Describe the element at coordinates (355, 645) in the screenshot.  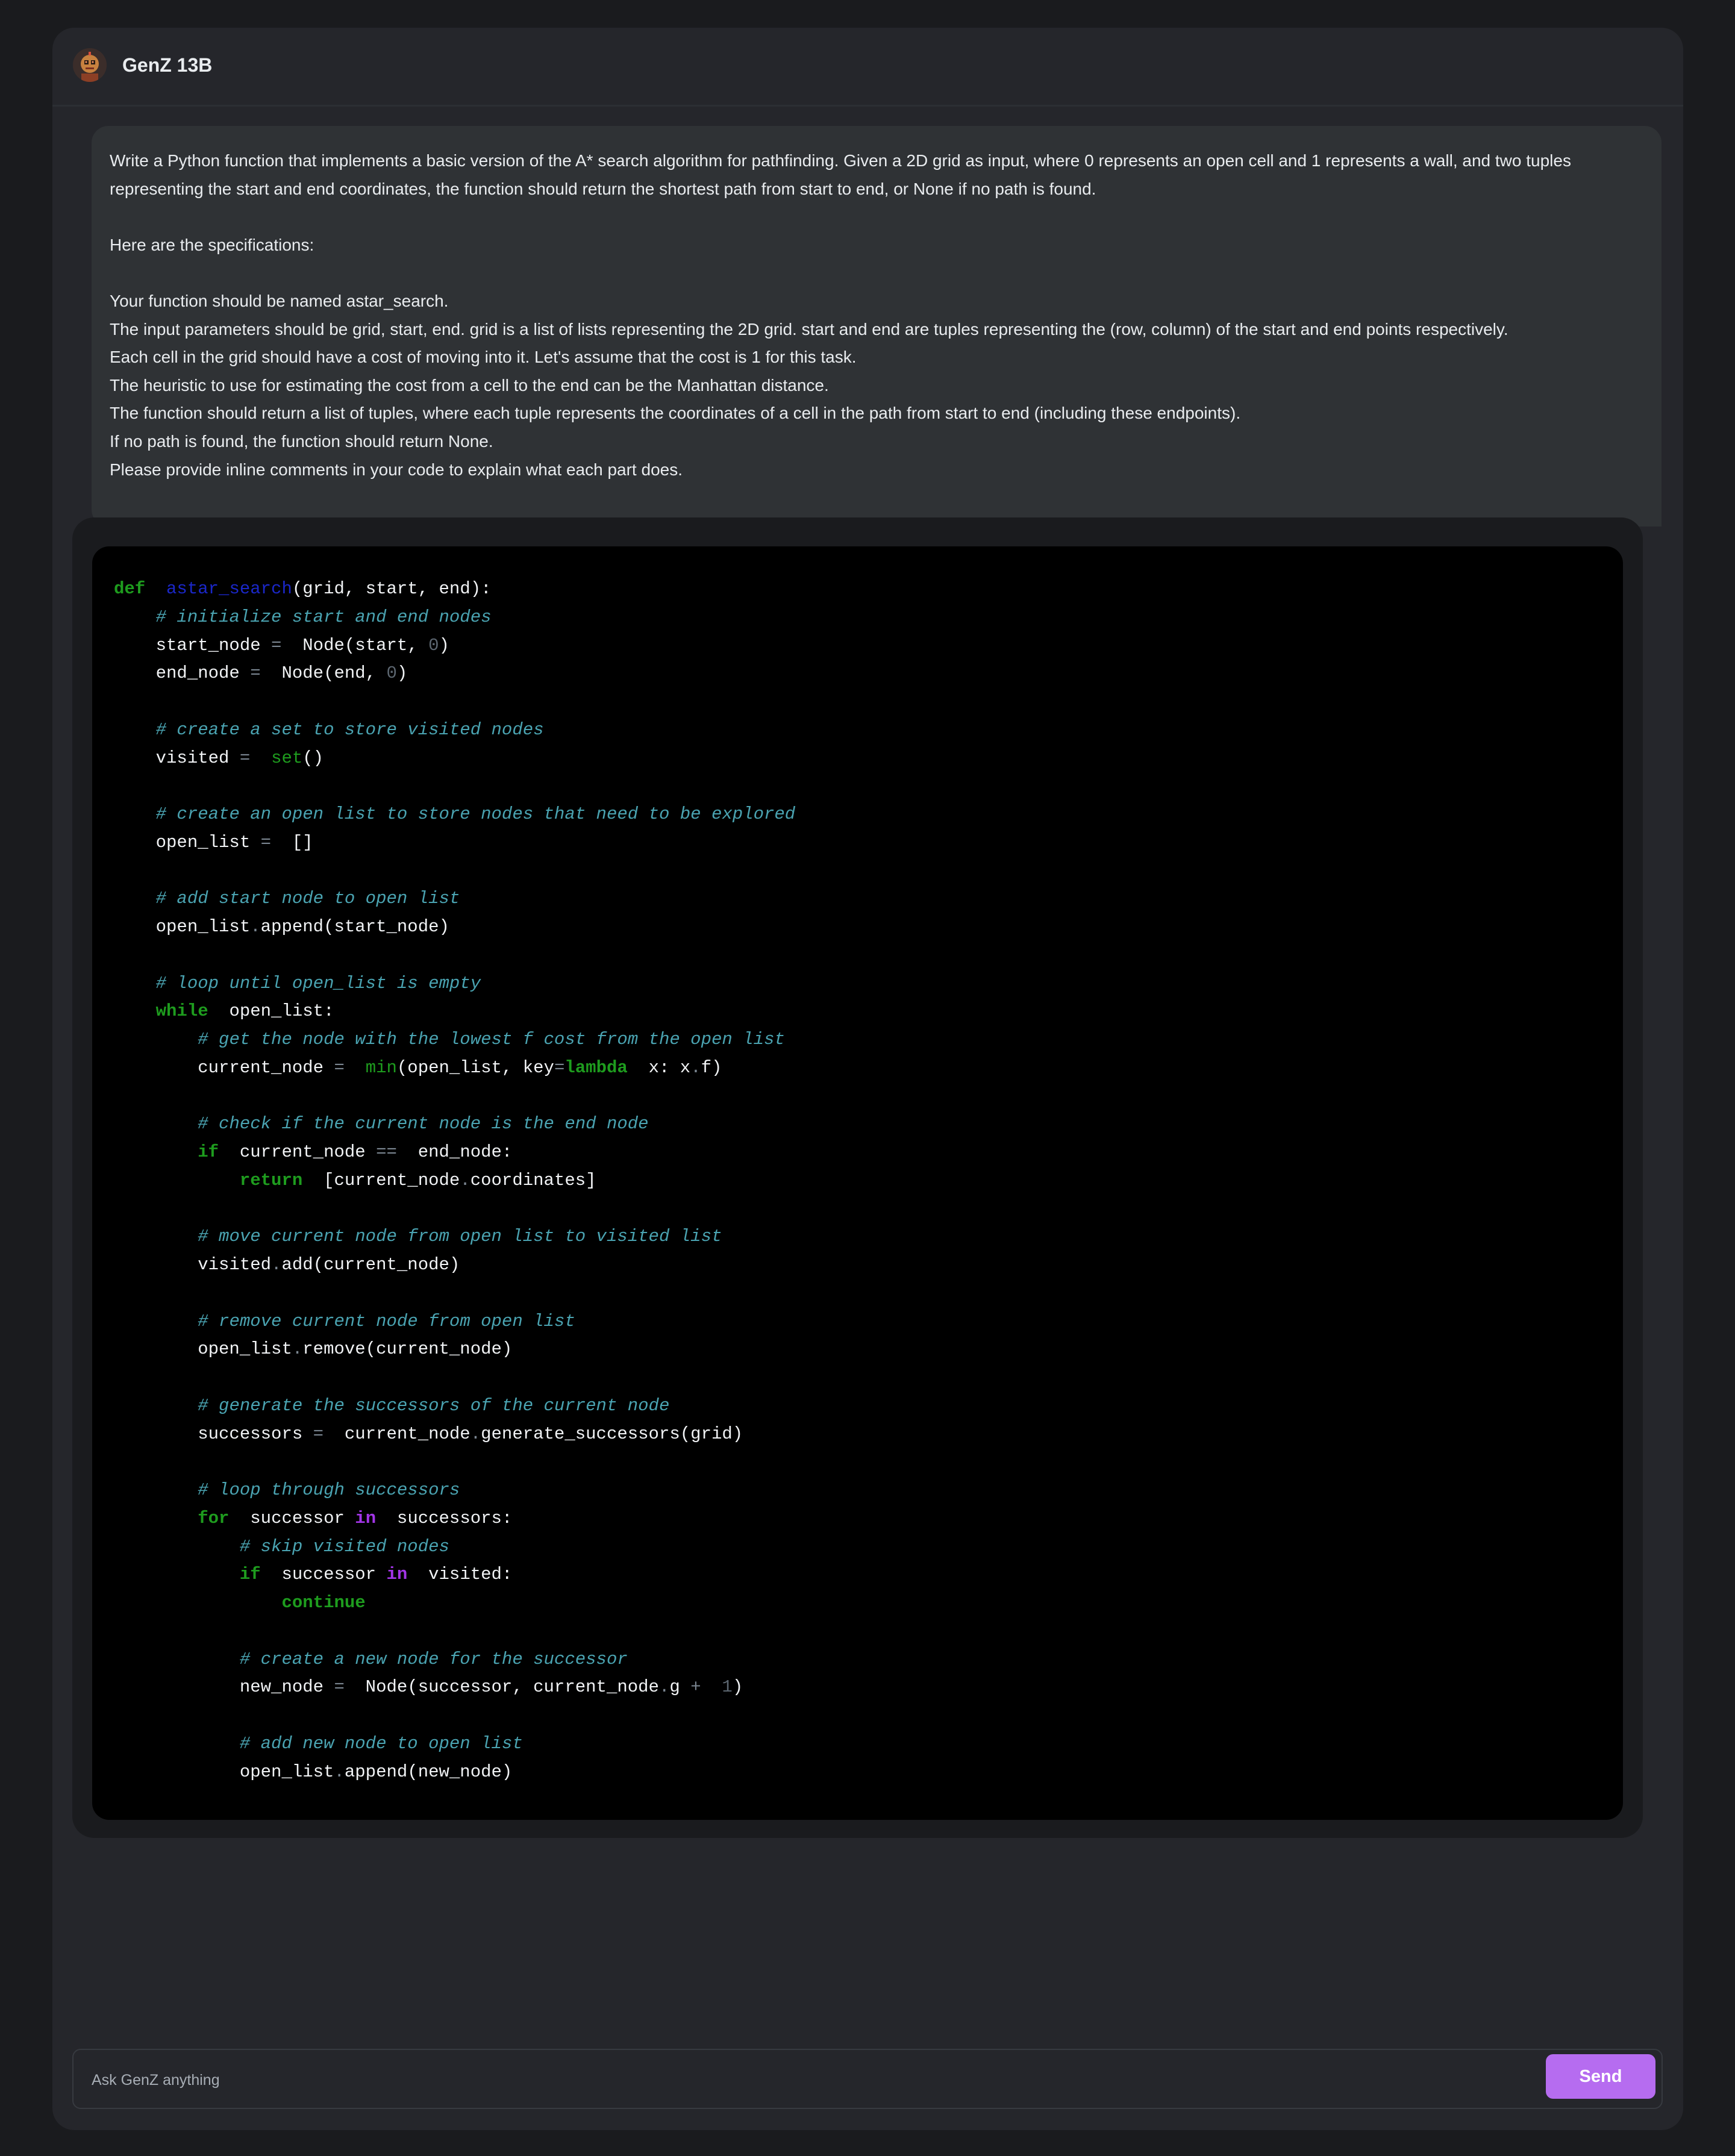
I see `code-token: Node(start,` at that location.